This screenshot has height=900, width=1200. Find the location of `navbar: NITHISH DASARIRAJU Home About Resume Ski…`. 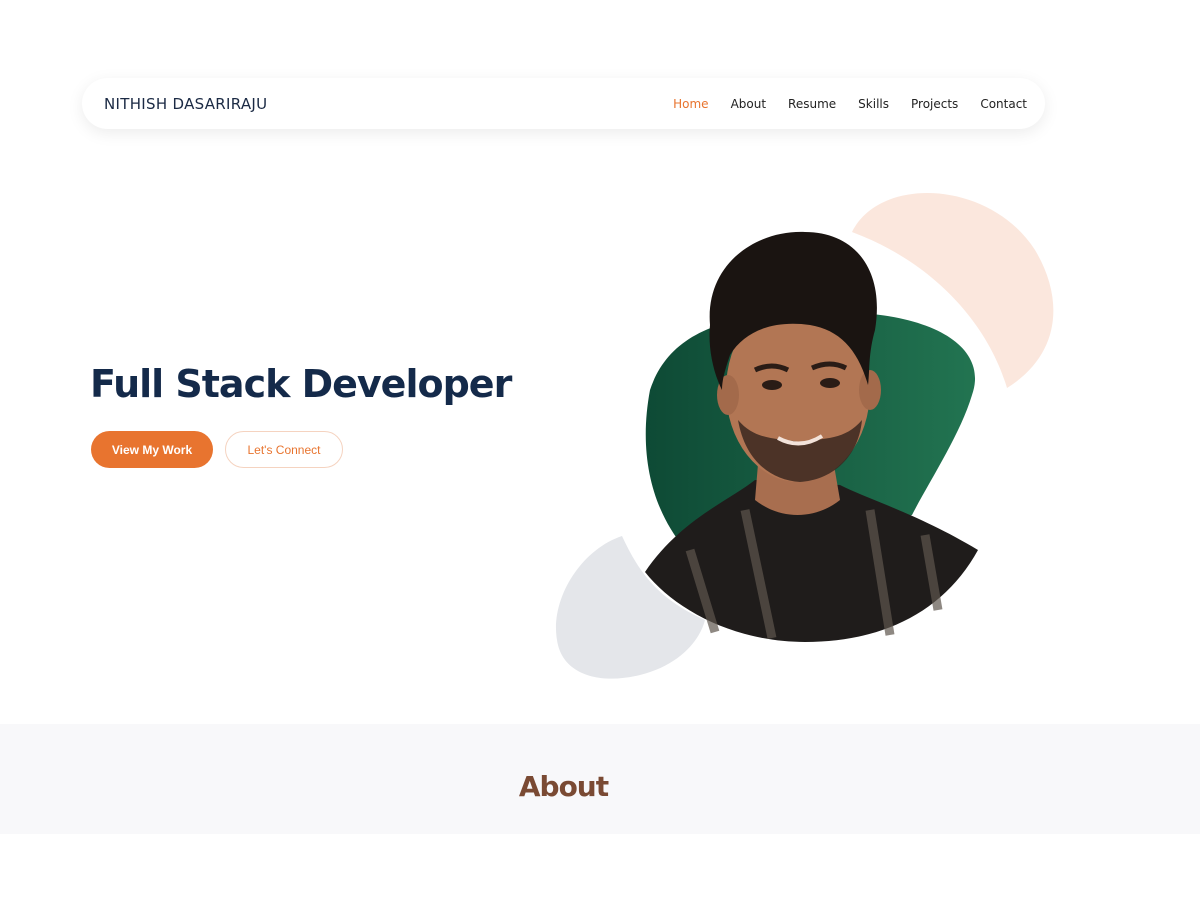

navbar: NITHISH DASARIRAJU Home About Resume Ski… is located at coordinates (563, 103).